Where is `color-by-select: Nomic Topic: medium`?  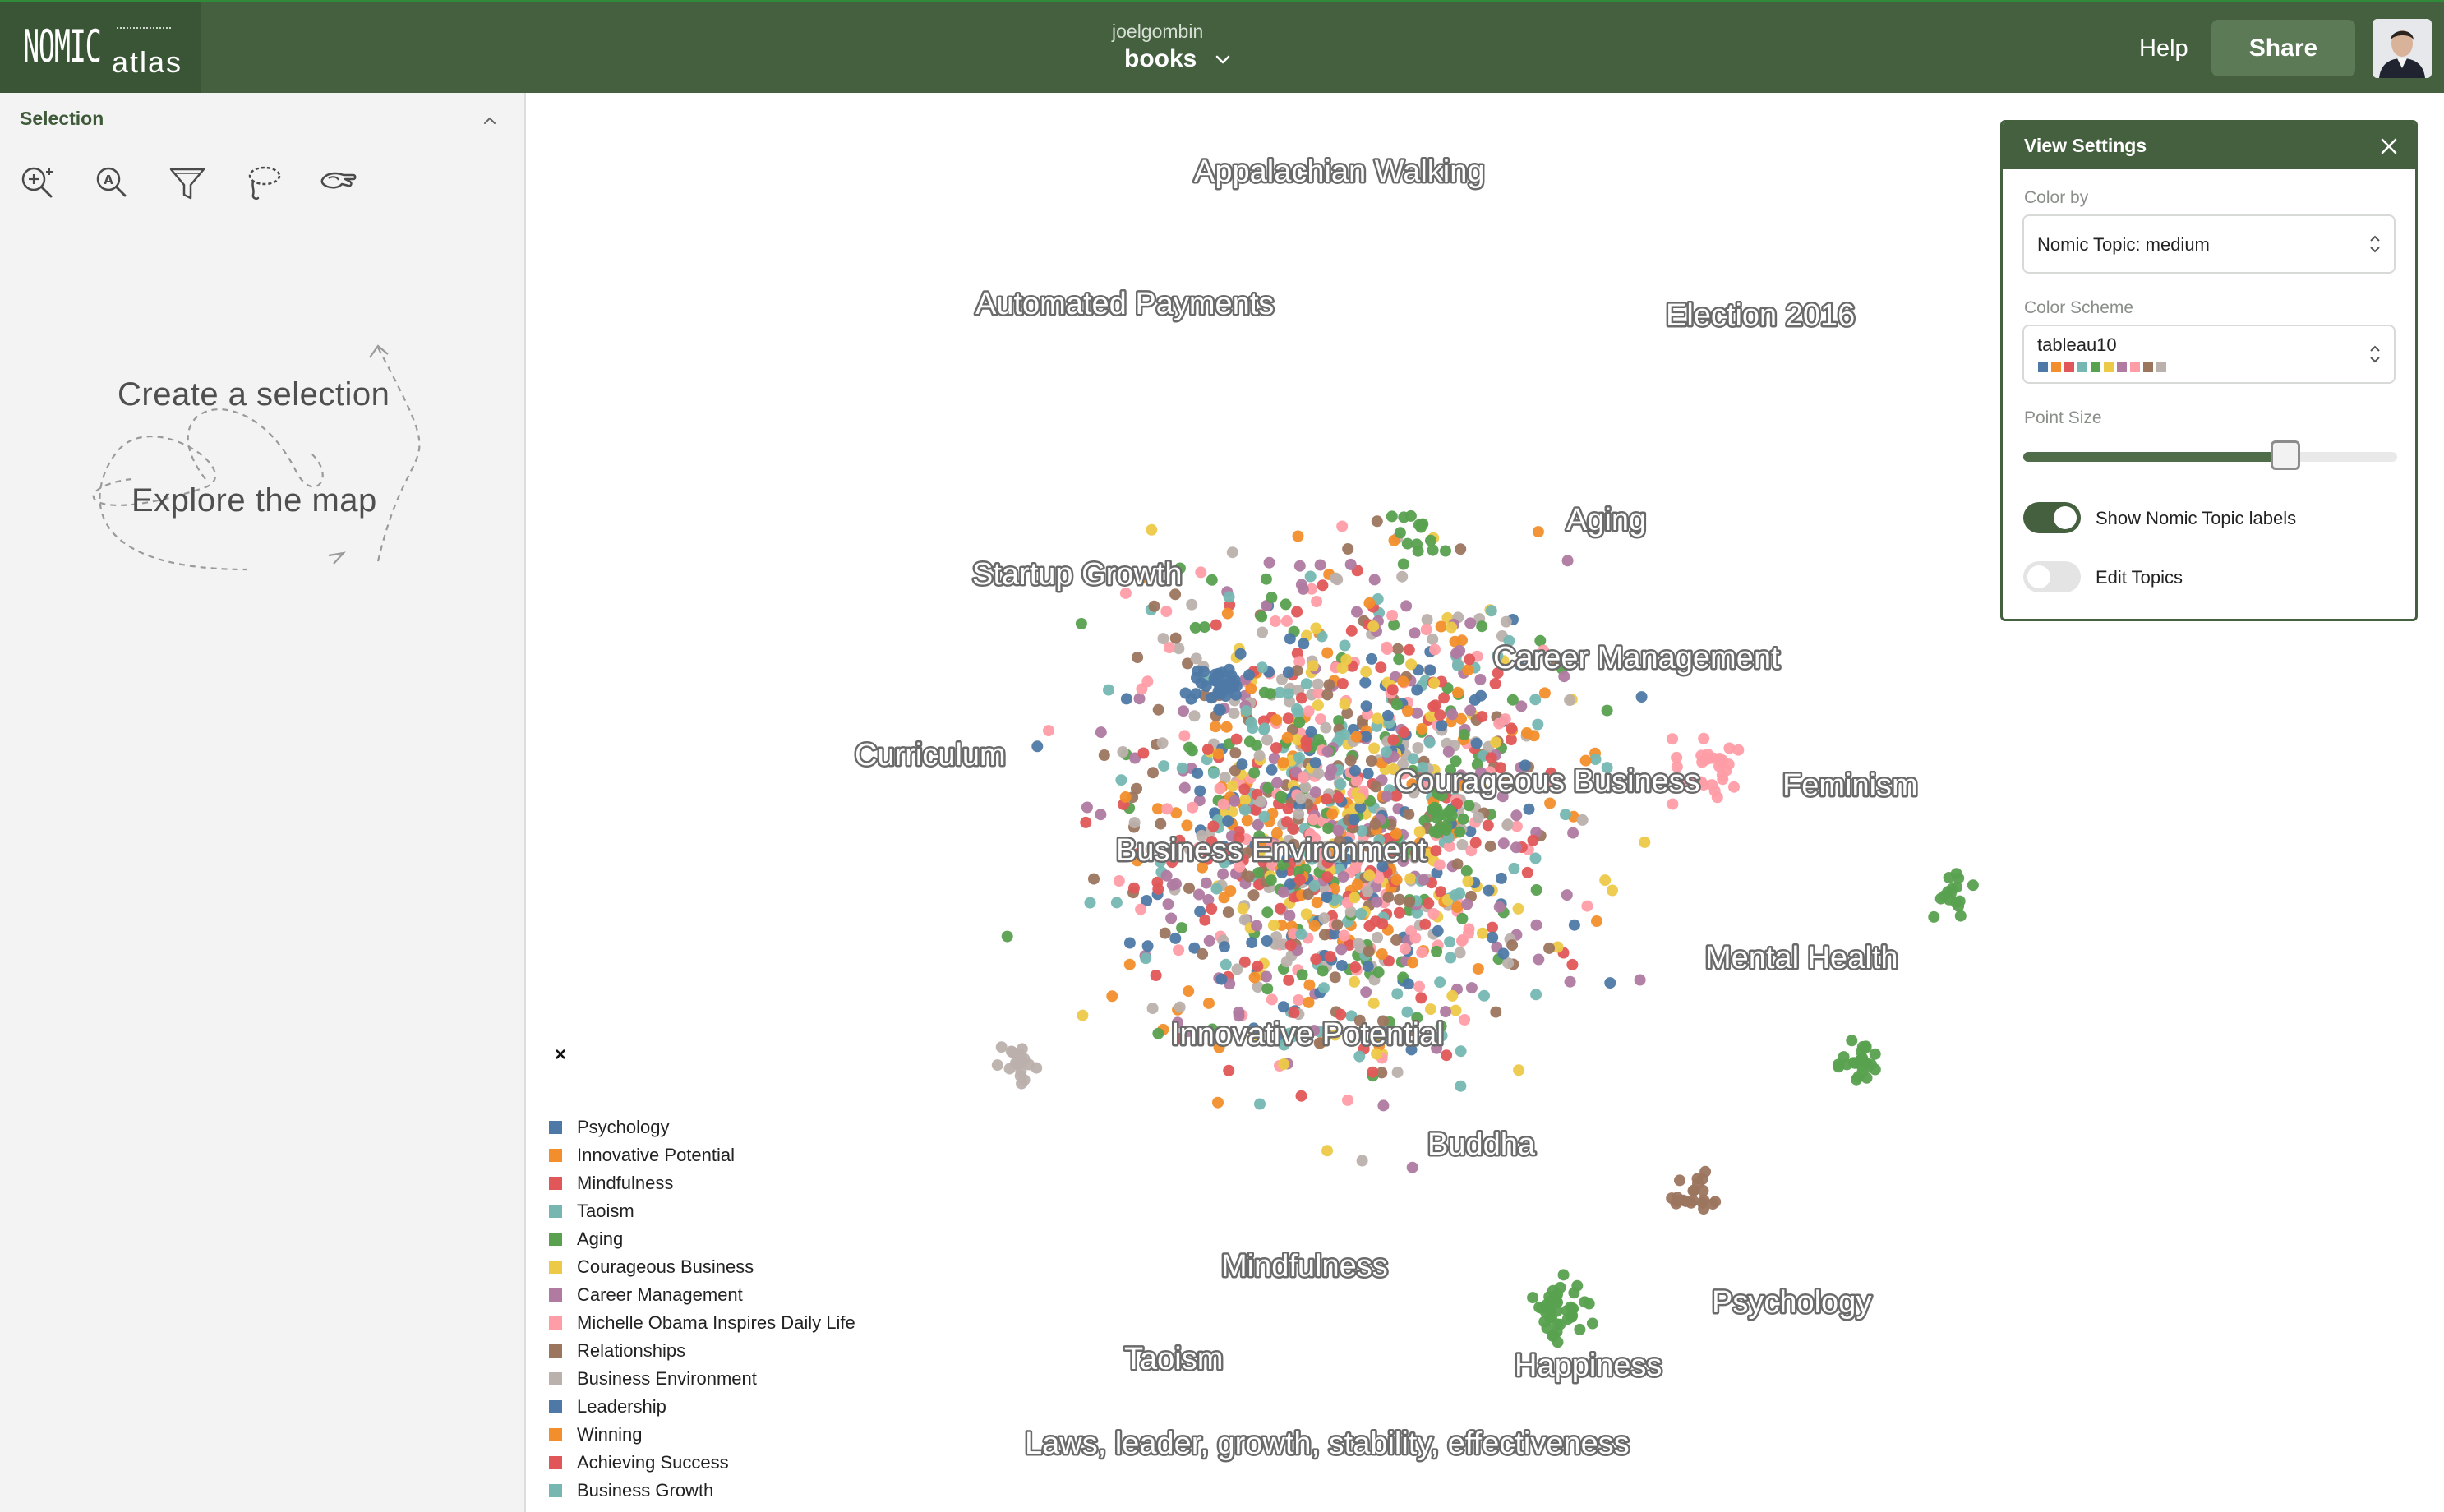
color-by-select: Nomic Topic: medium is located at coordinates (2209, 244).